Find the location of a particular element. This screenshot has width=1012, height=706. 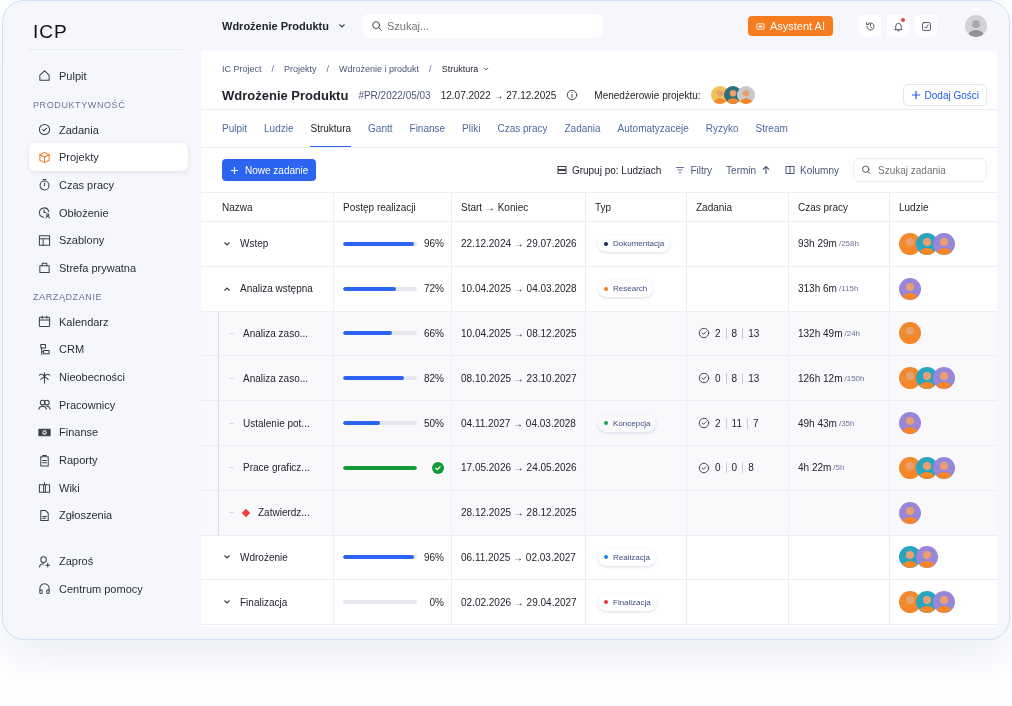

sidebar-item: Zgłoszenia is located at coordinates (108, 515).